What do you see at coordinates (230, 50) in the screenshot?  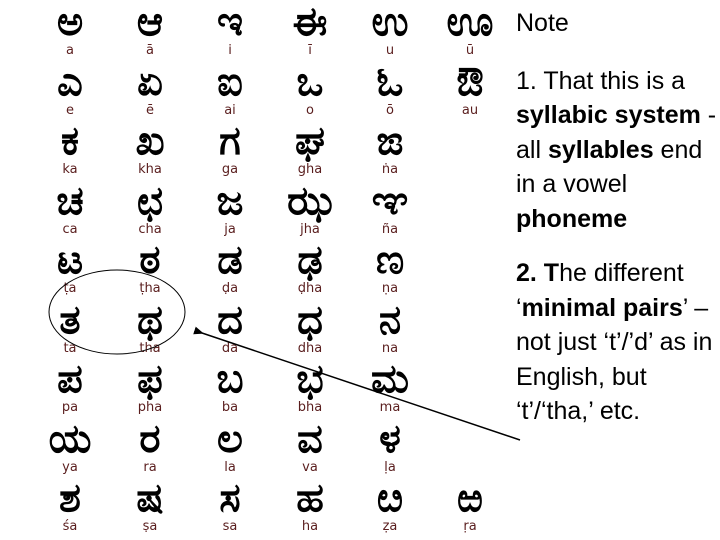 I see `transliteration-label: i` at bounding box center [230, 50].